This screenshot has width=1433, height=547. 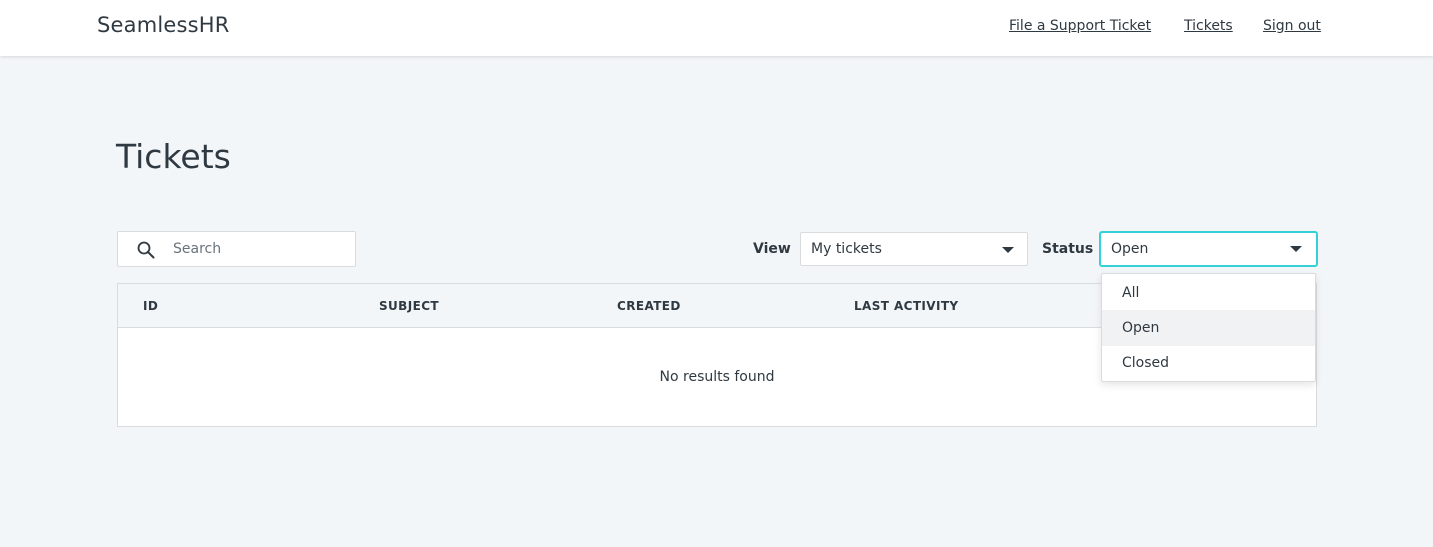 What do you see at coordinates (914, 249) in the screenshot?
I see `view-select: My tickets` at bounding box center [914, 249].